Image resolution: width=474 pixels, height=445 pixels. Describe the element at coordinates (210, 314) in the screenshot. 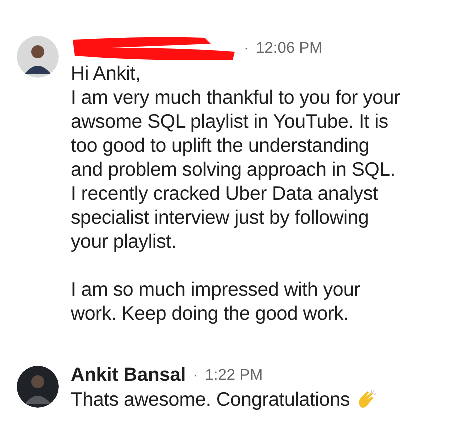

I see `message-text: work. Keep doing the good work.` at that location.